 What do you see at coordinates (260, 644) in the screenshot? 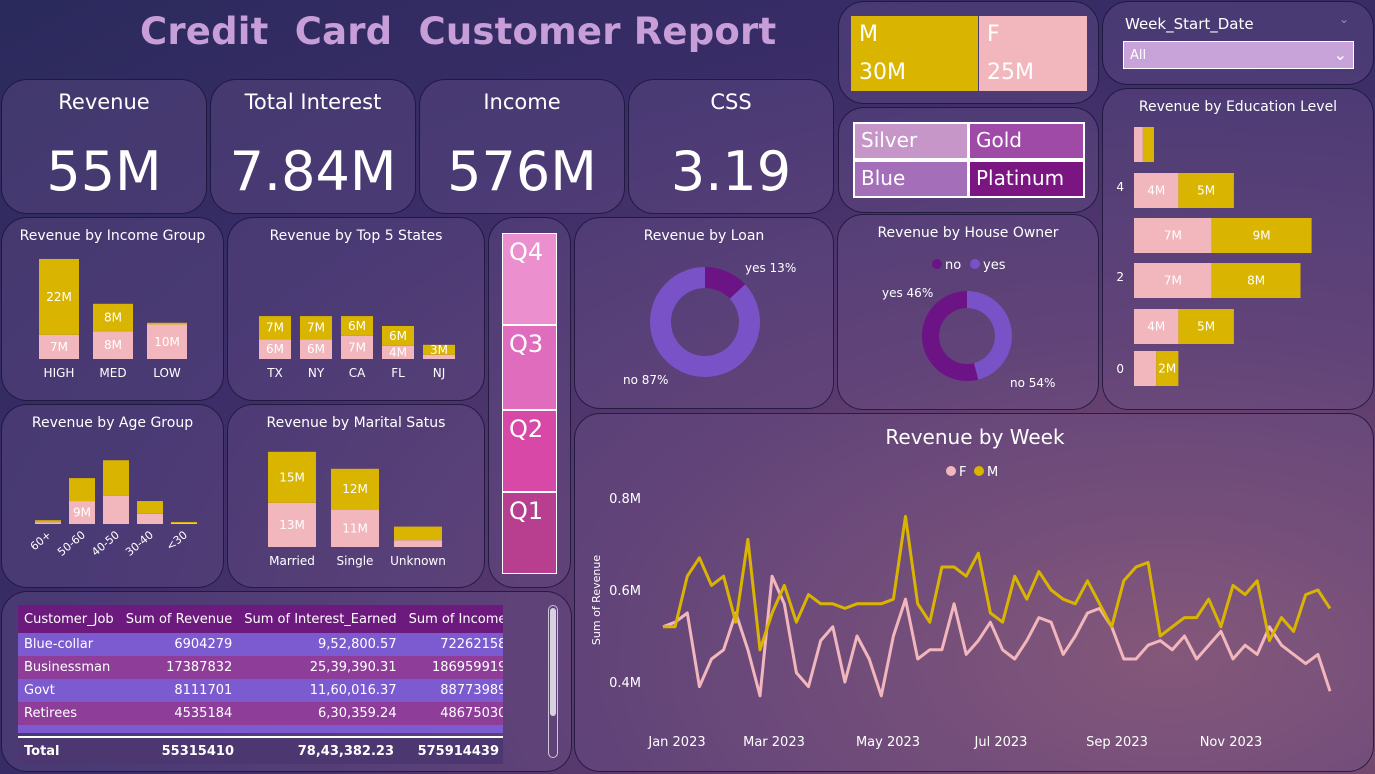
I see `table-row: Blue-collar 6904279 9,52,800.57 72262158` at bounding box center [260, 644].